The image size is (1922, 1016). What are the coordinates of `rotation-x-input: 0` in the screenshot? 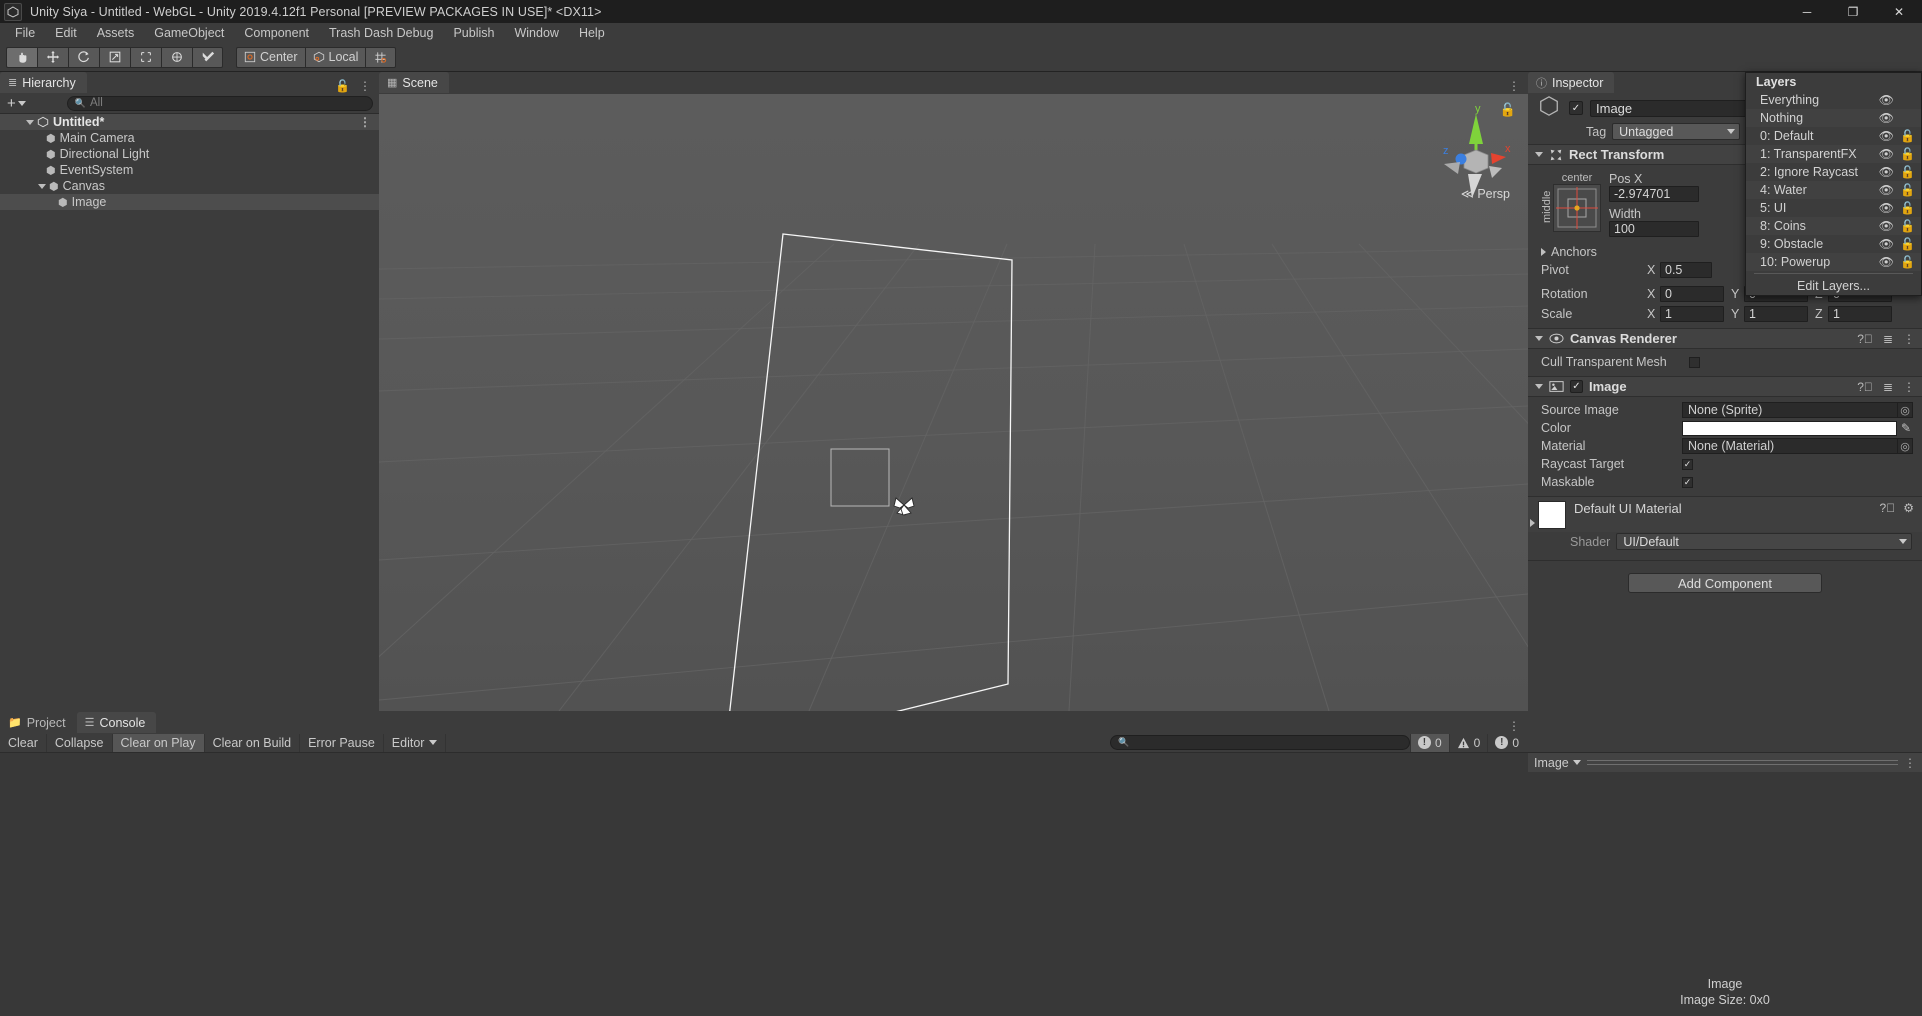 It's located at (1692, 294).